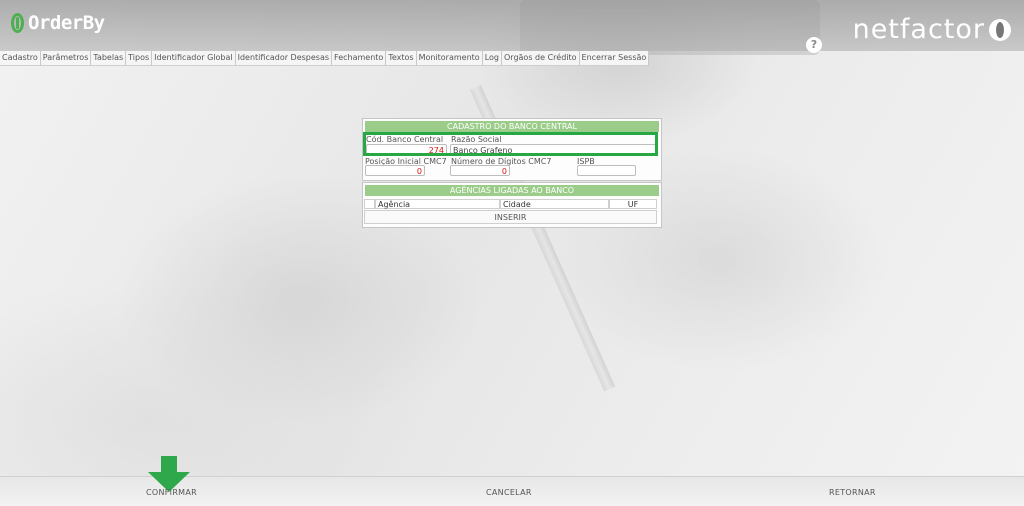  I want to click on menu-item-cadastro: Cadastro, so click(20, 58).